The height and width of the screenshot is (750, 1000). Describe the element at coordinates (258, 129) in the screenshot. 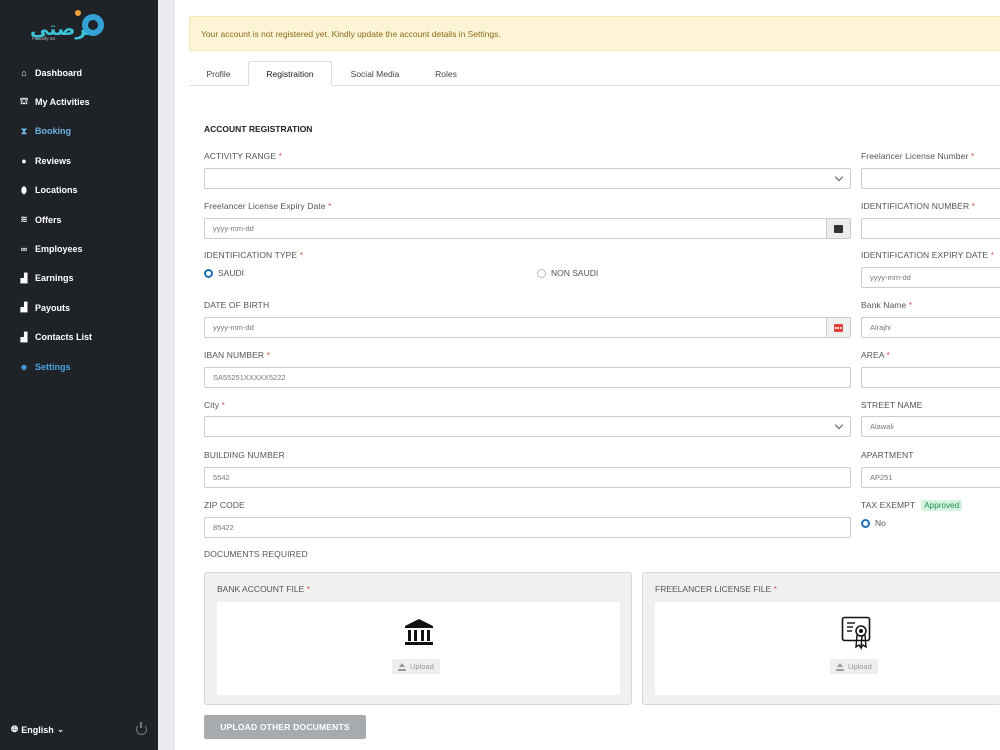

I see `section-title: ACCOUNT REGISTRATION` at that location.